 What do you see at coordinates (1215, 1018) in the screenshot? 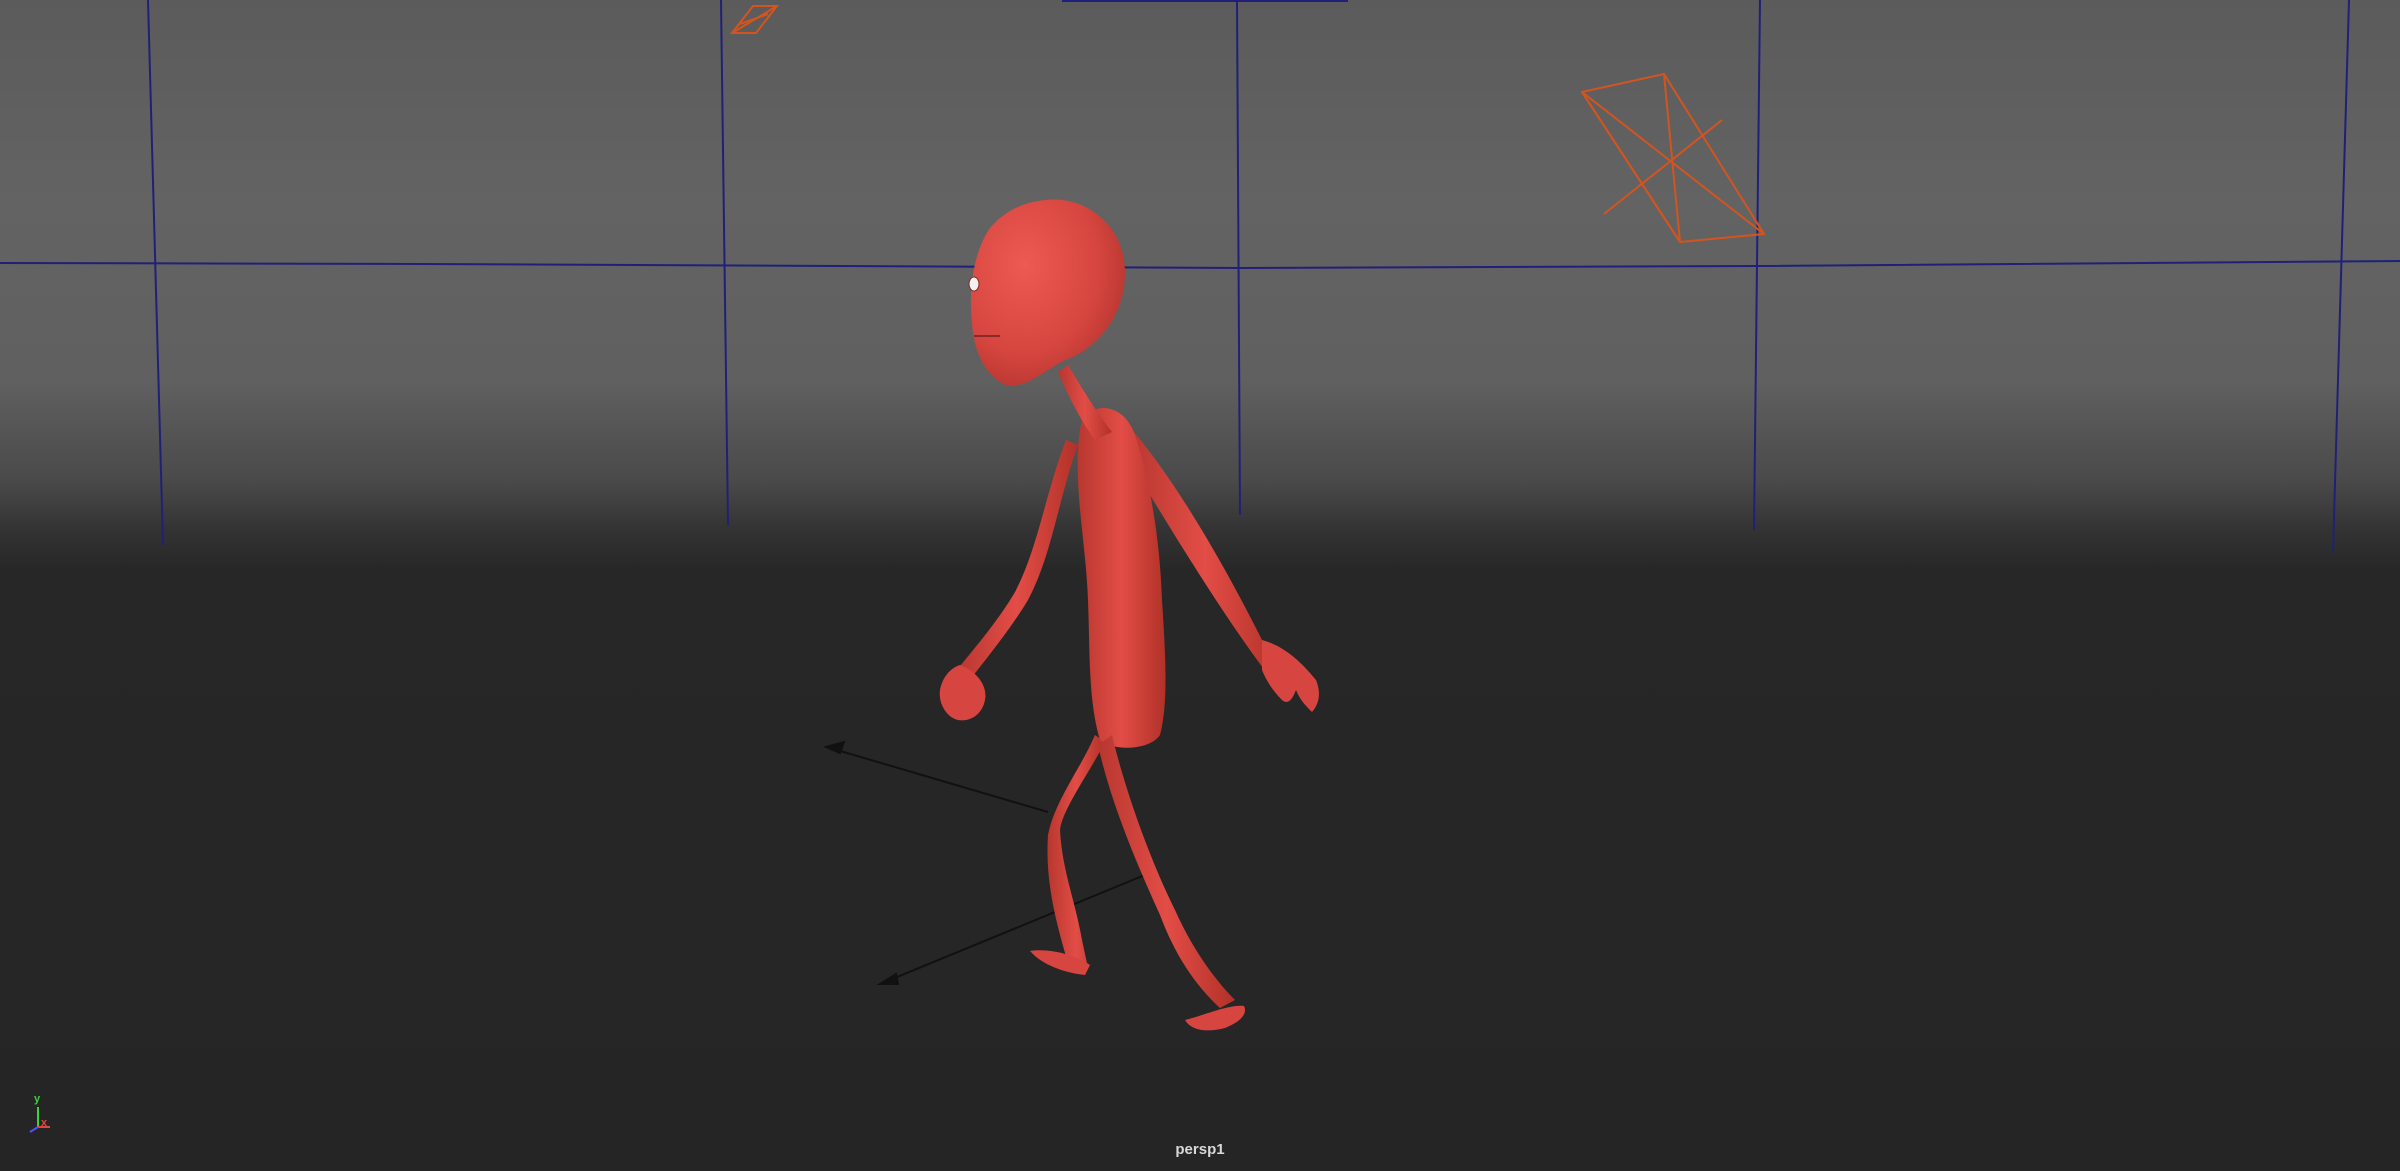
I see `character-front-foot` at bounding box center [1215, 1018].